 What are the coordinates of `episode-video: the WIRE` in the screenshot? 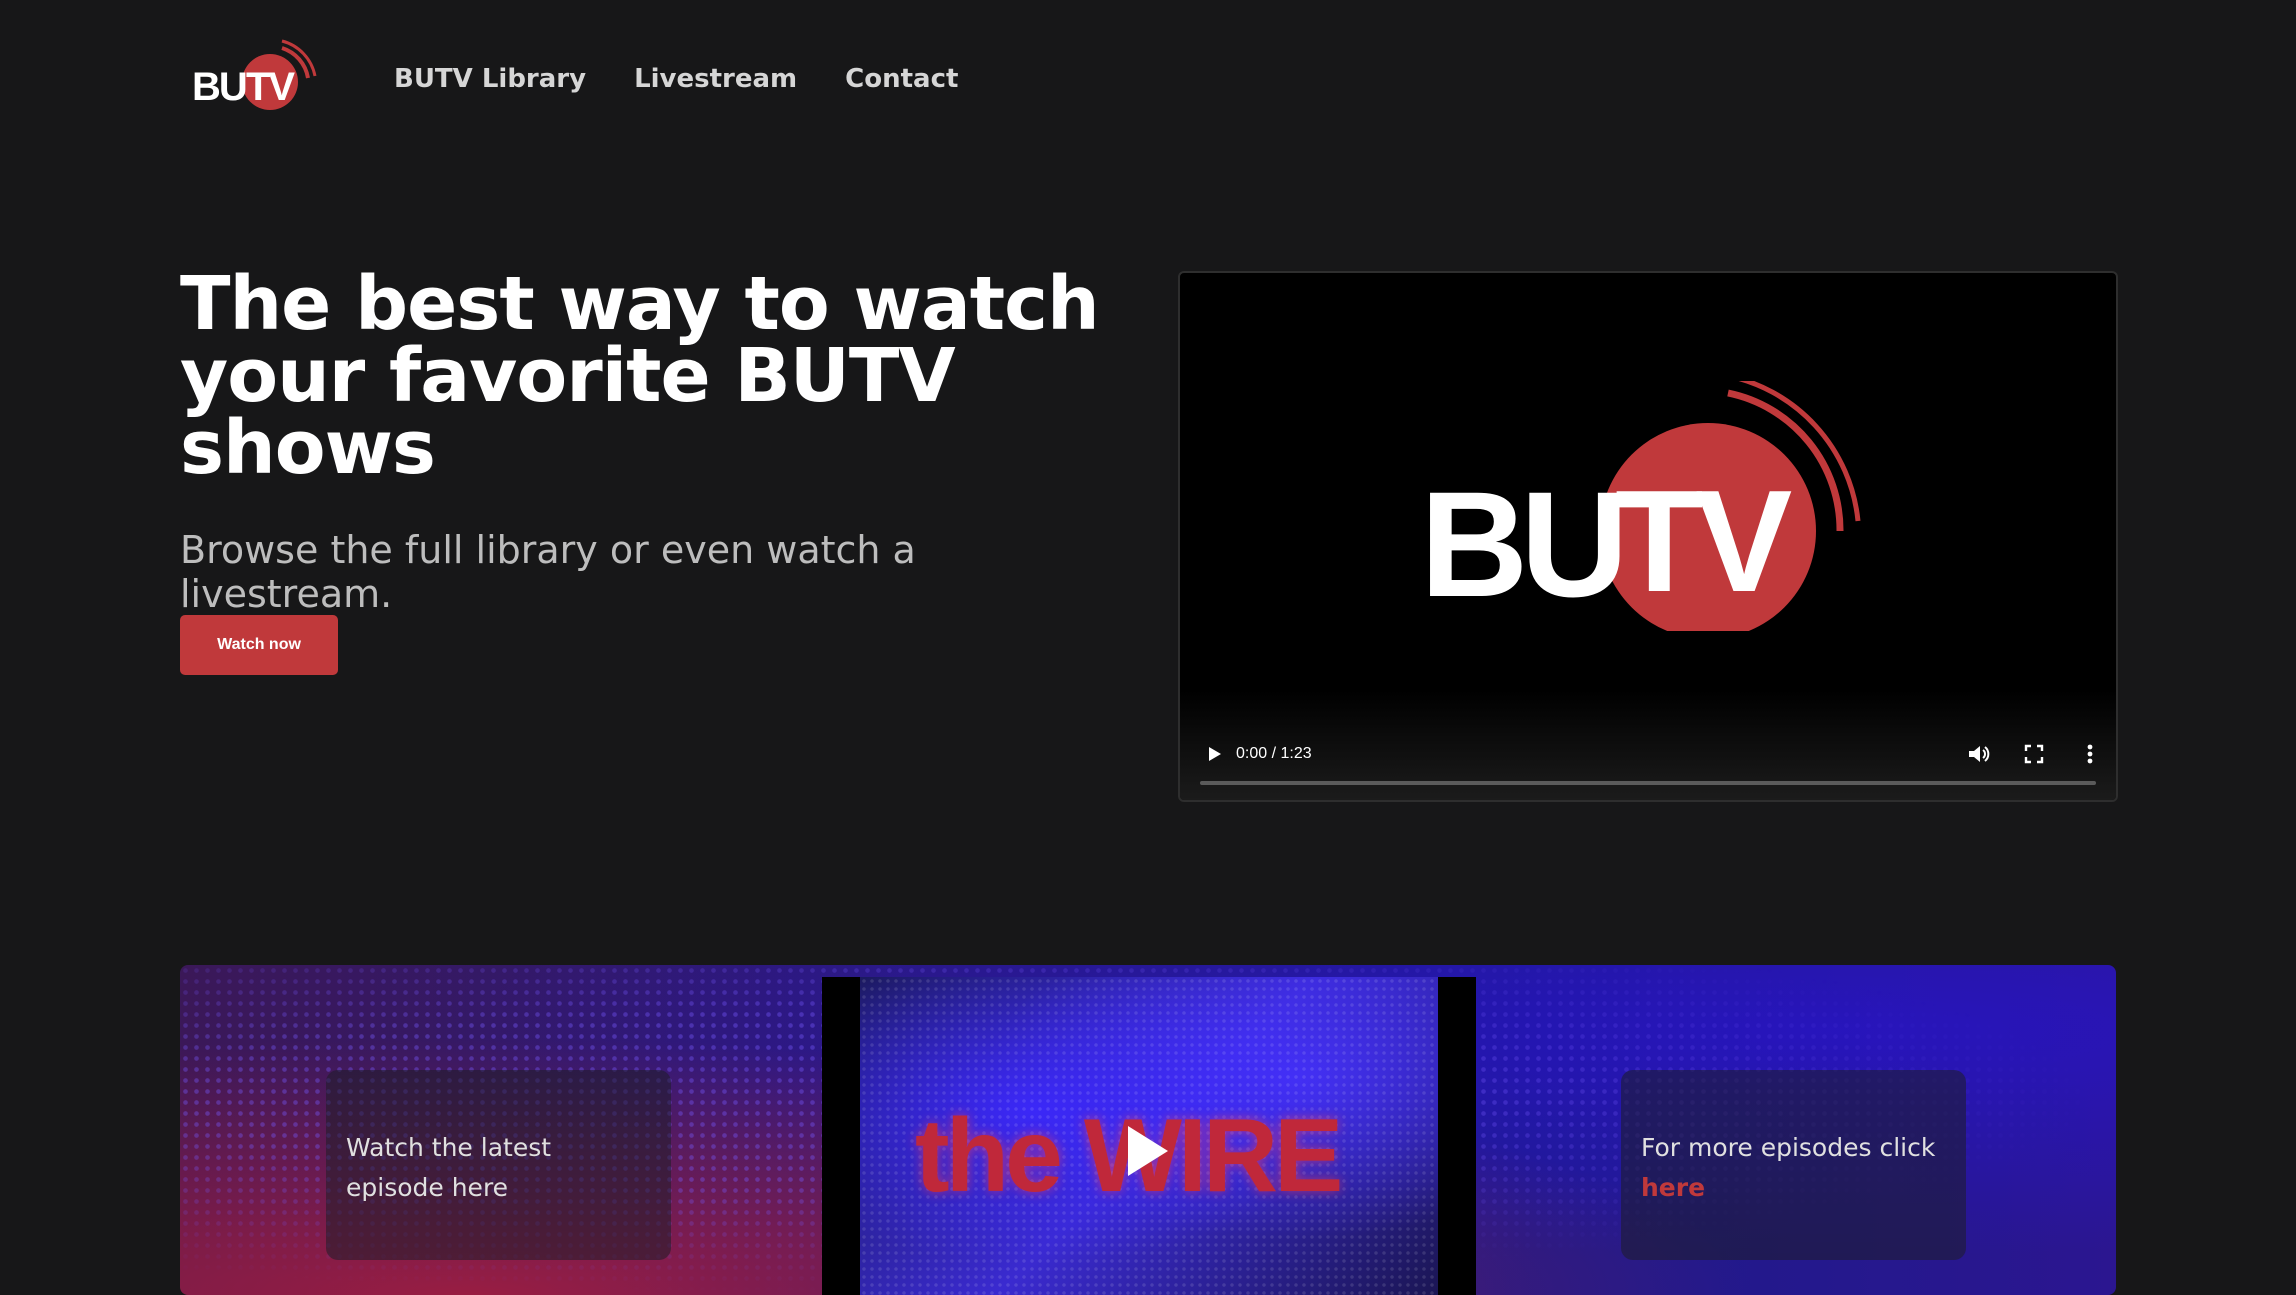 It's located at (1149, 1136).